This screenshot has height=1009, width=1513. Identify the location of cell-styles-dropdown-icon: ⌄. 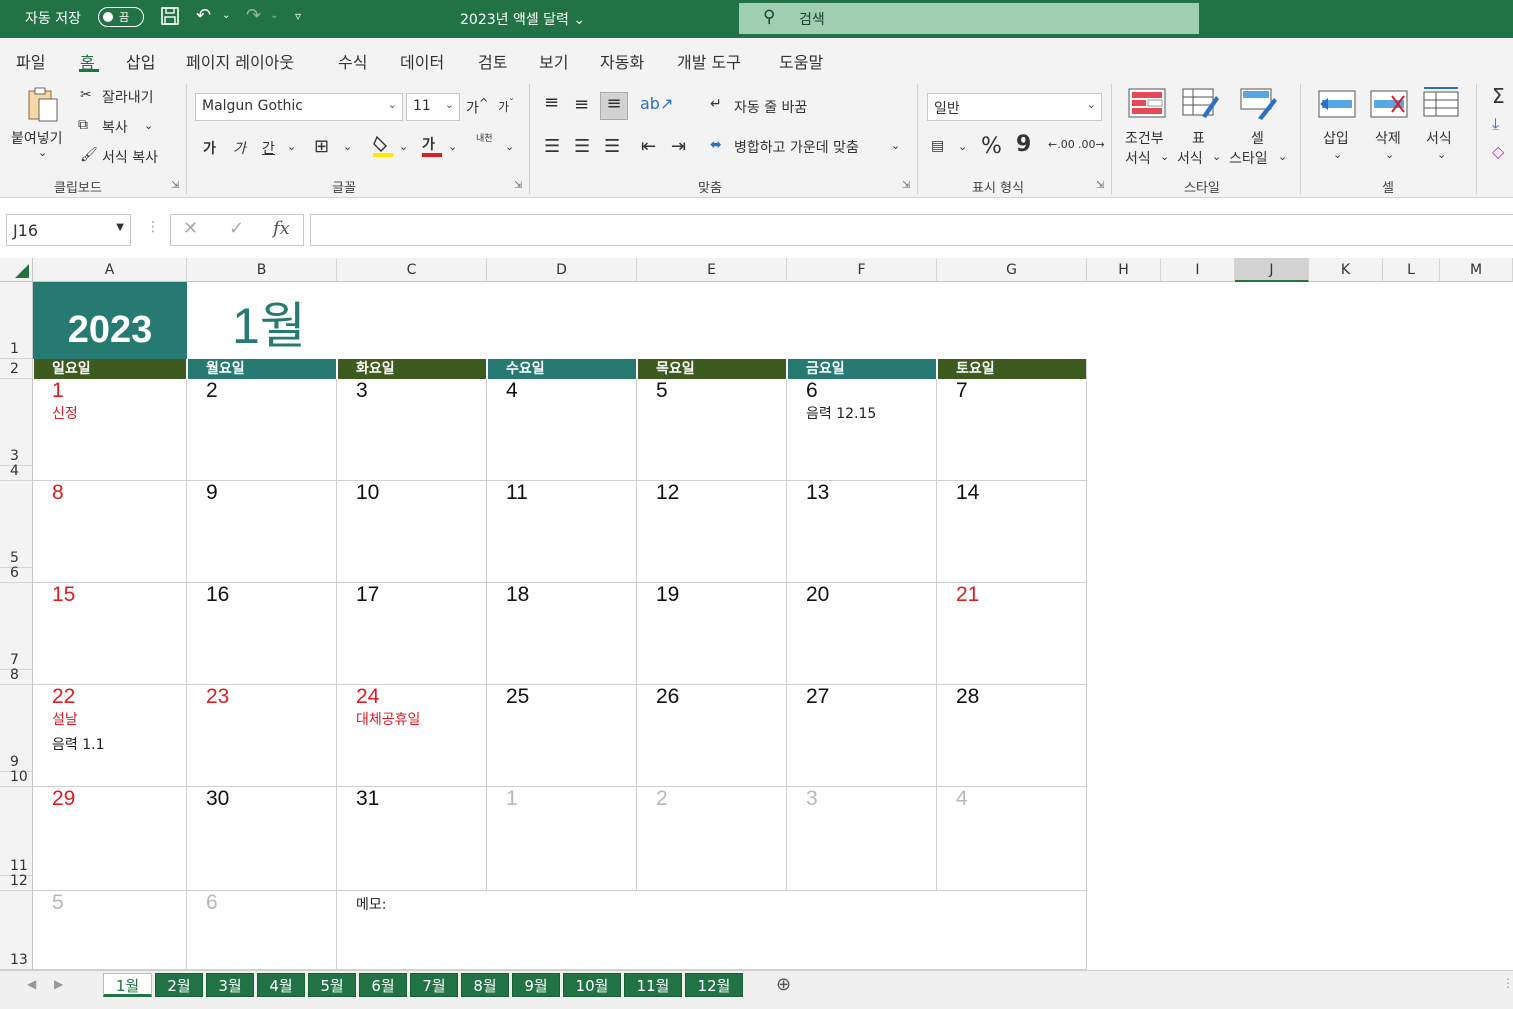
(1282, 156).